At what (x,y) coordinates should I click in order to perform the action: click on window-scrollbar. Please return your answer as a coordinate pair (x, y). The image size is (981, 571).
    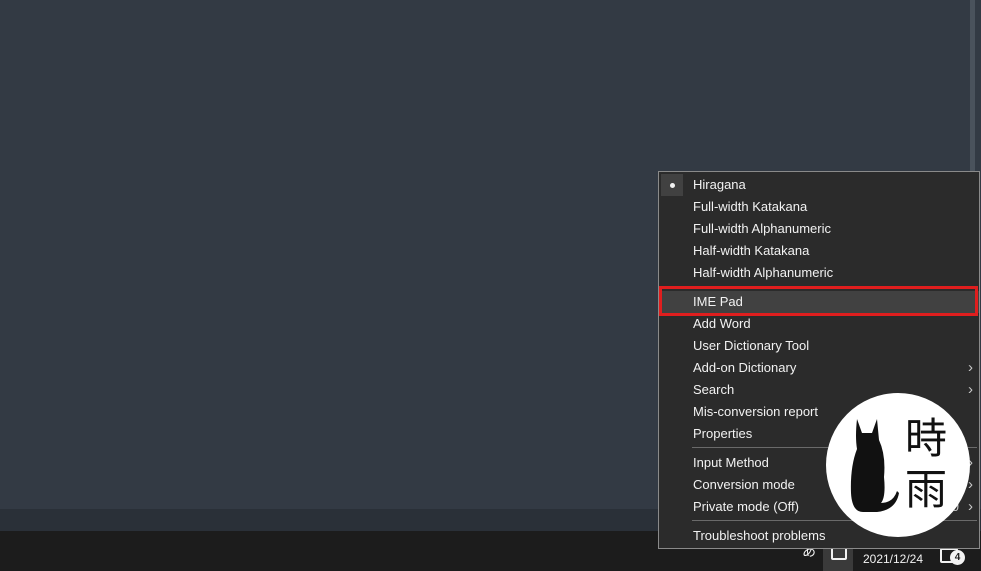
    Looking at the image, I should click on (972, 87).